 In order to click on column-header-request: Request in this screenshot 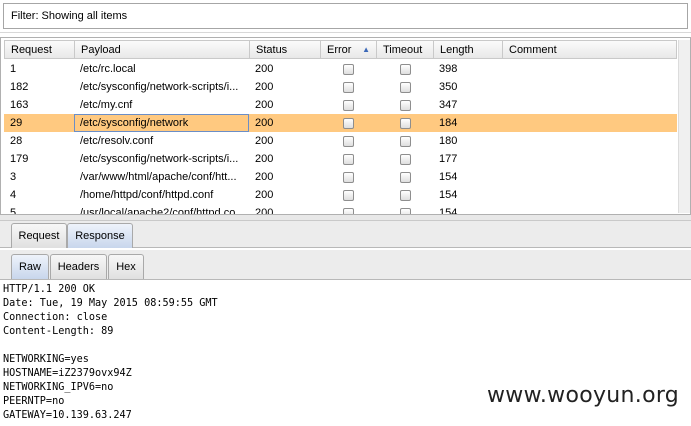, I will do `click(40, 50)`.